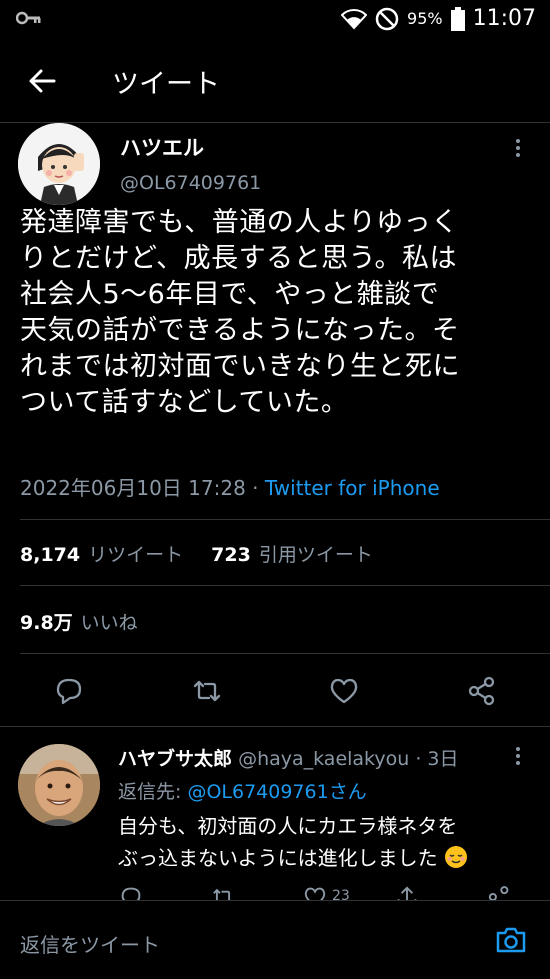 The image size is (550, 979). Describe the element at coordinates (387, 18) in the screenshot. I see `do-not-disturb-icon` at that location.